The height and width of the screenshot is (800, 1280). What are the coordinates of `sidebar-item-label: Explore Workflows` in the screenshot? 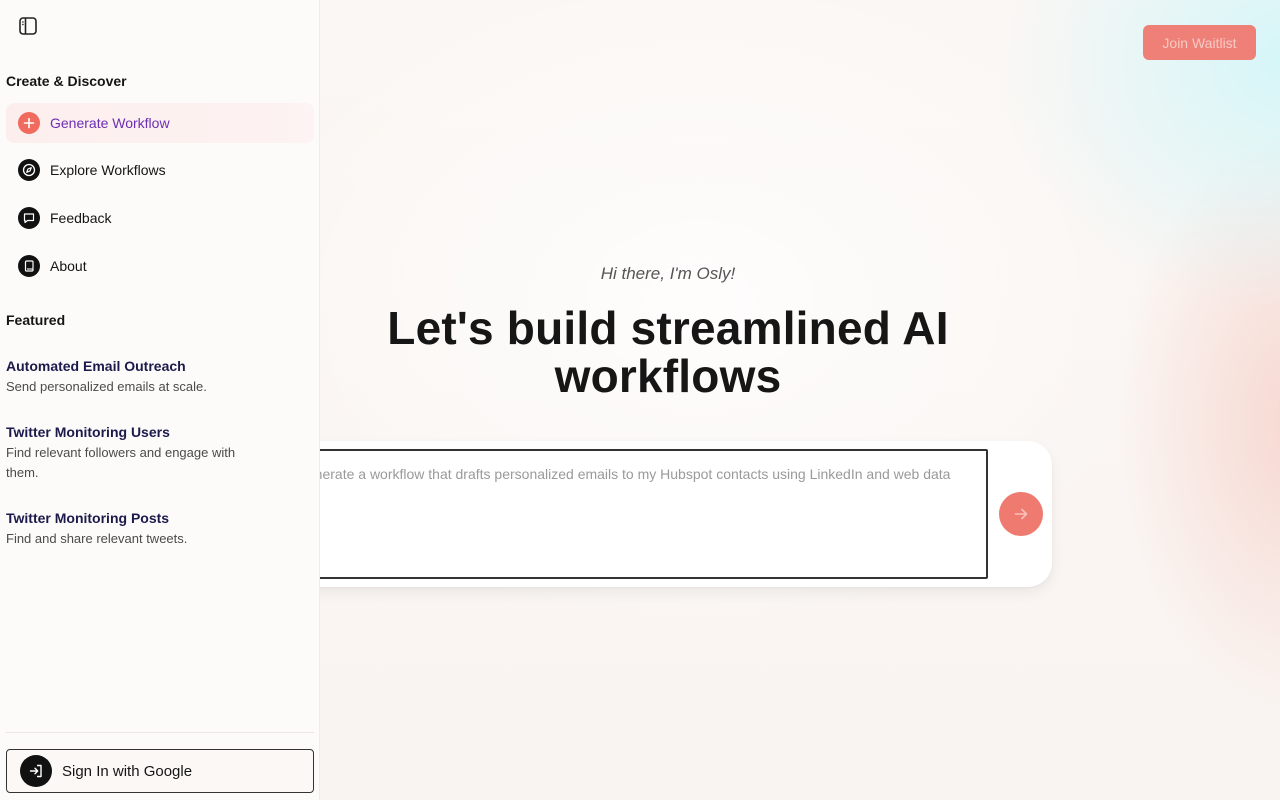 It's located at (108, 170).